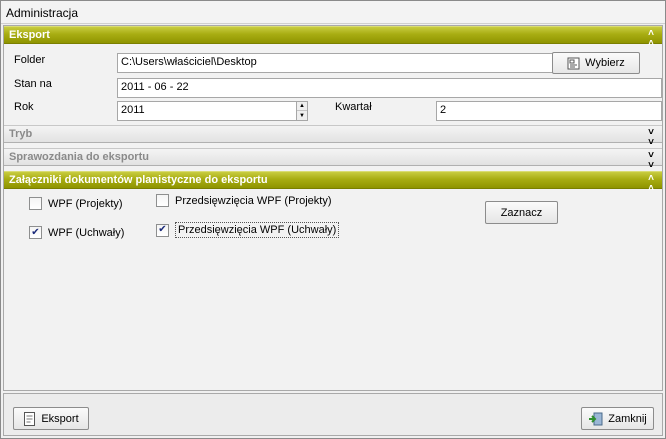 This screenshot has height=439, width=666. What do you see at coordinates (85, 203) in the screenshot?
I see `checkbox-label: WPF (Projekty)` at bounding box center [85, 203].